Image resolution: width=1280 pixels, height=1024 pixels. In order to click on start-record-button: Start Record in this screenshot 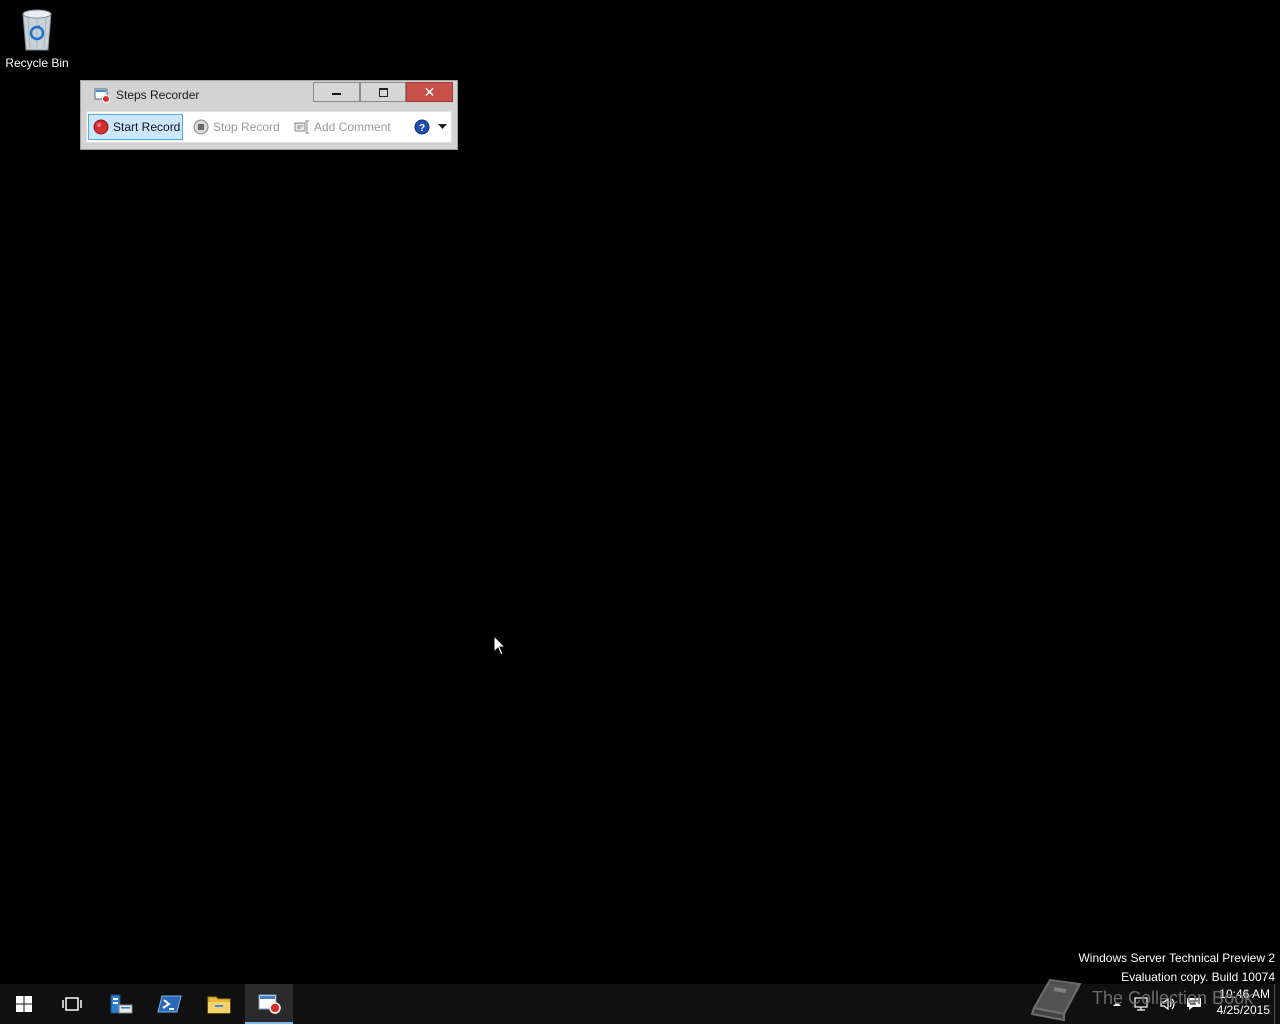, I will do `click(135, 127)`.